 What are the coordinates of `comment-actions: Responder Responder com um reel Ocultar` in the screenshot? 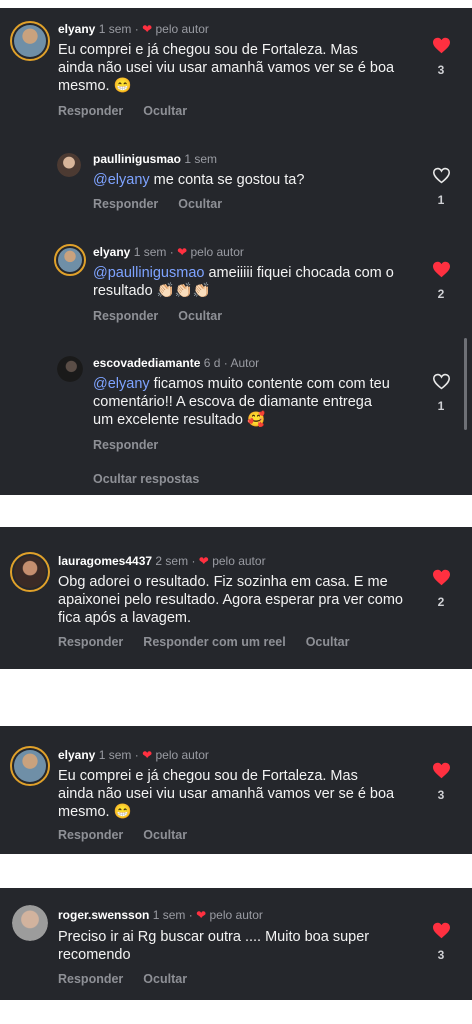 It's located at (213, 642).